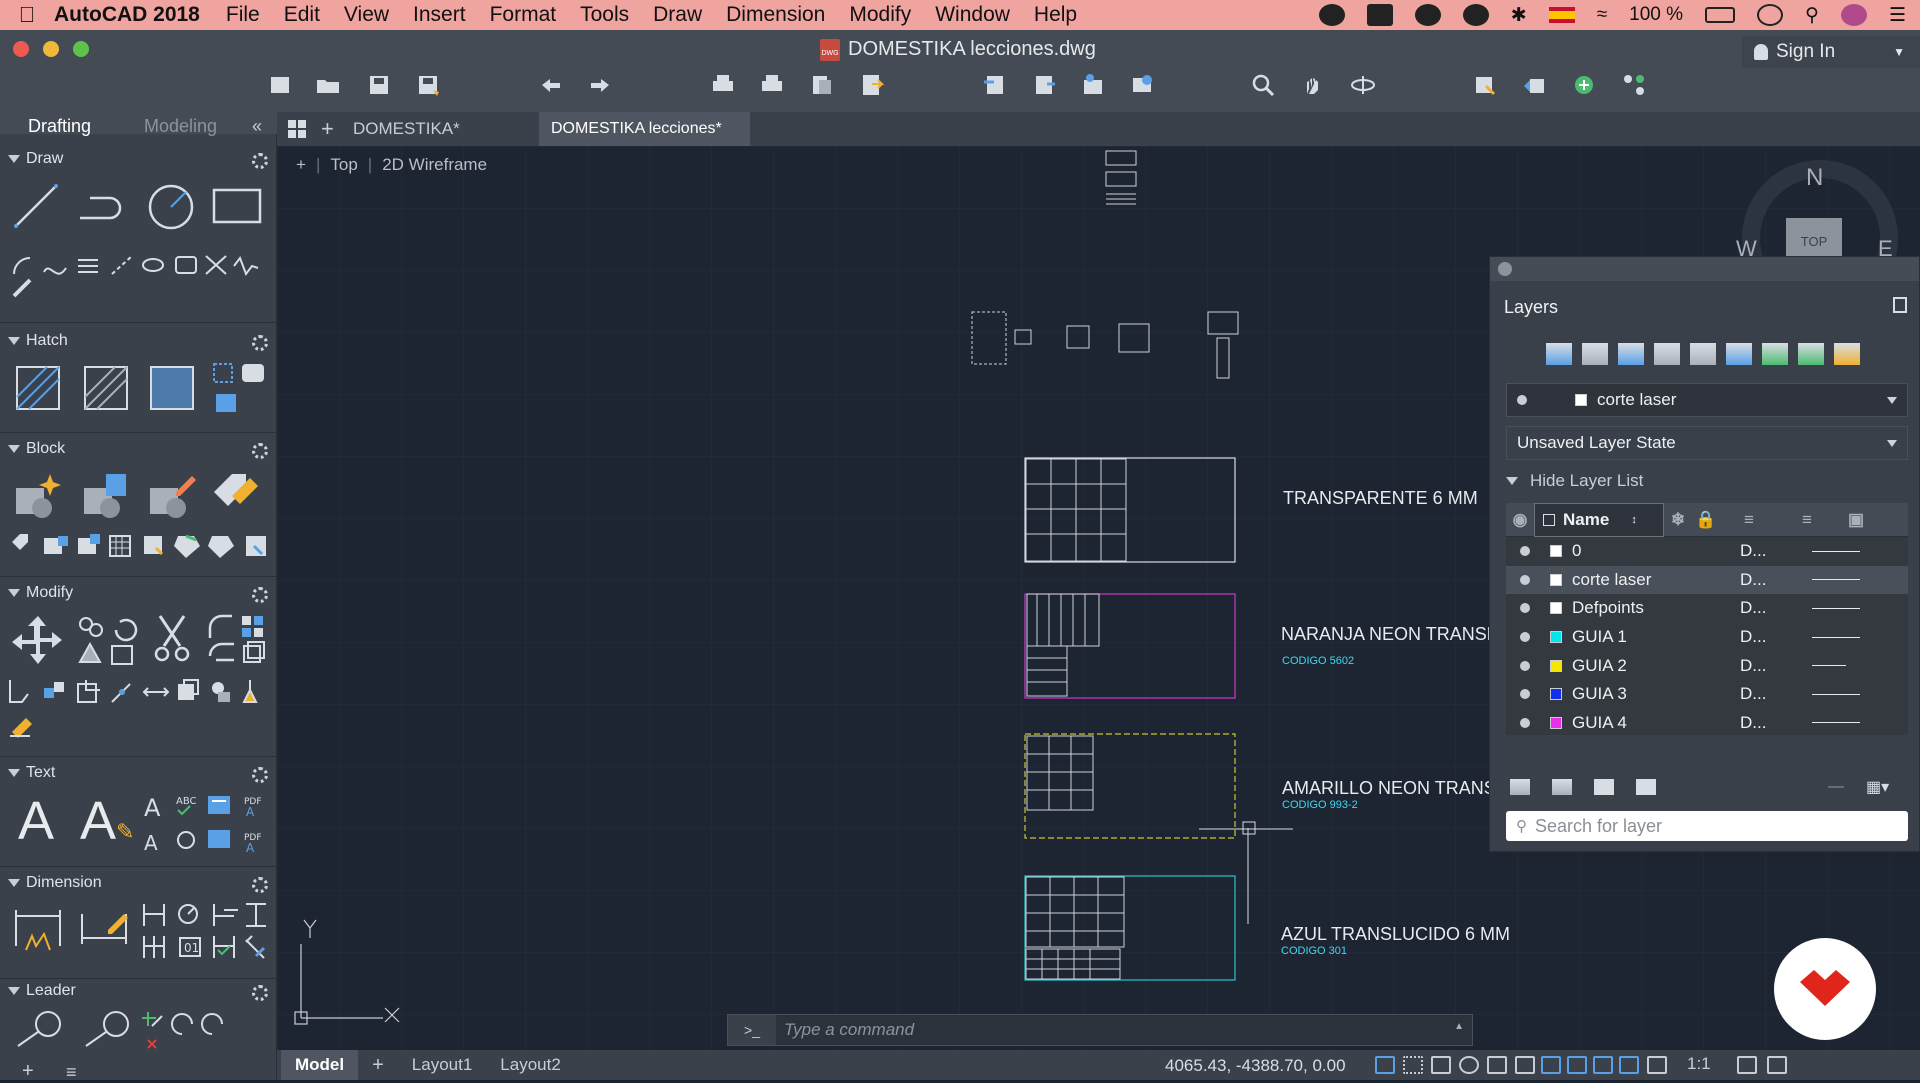  I want to click on command-input: Type a command, so click(845, 1030).